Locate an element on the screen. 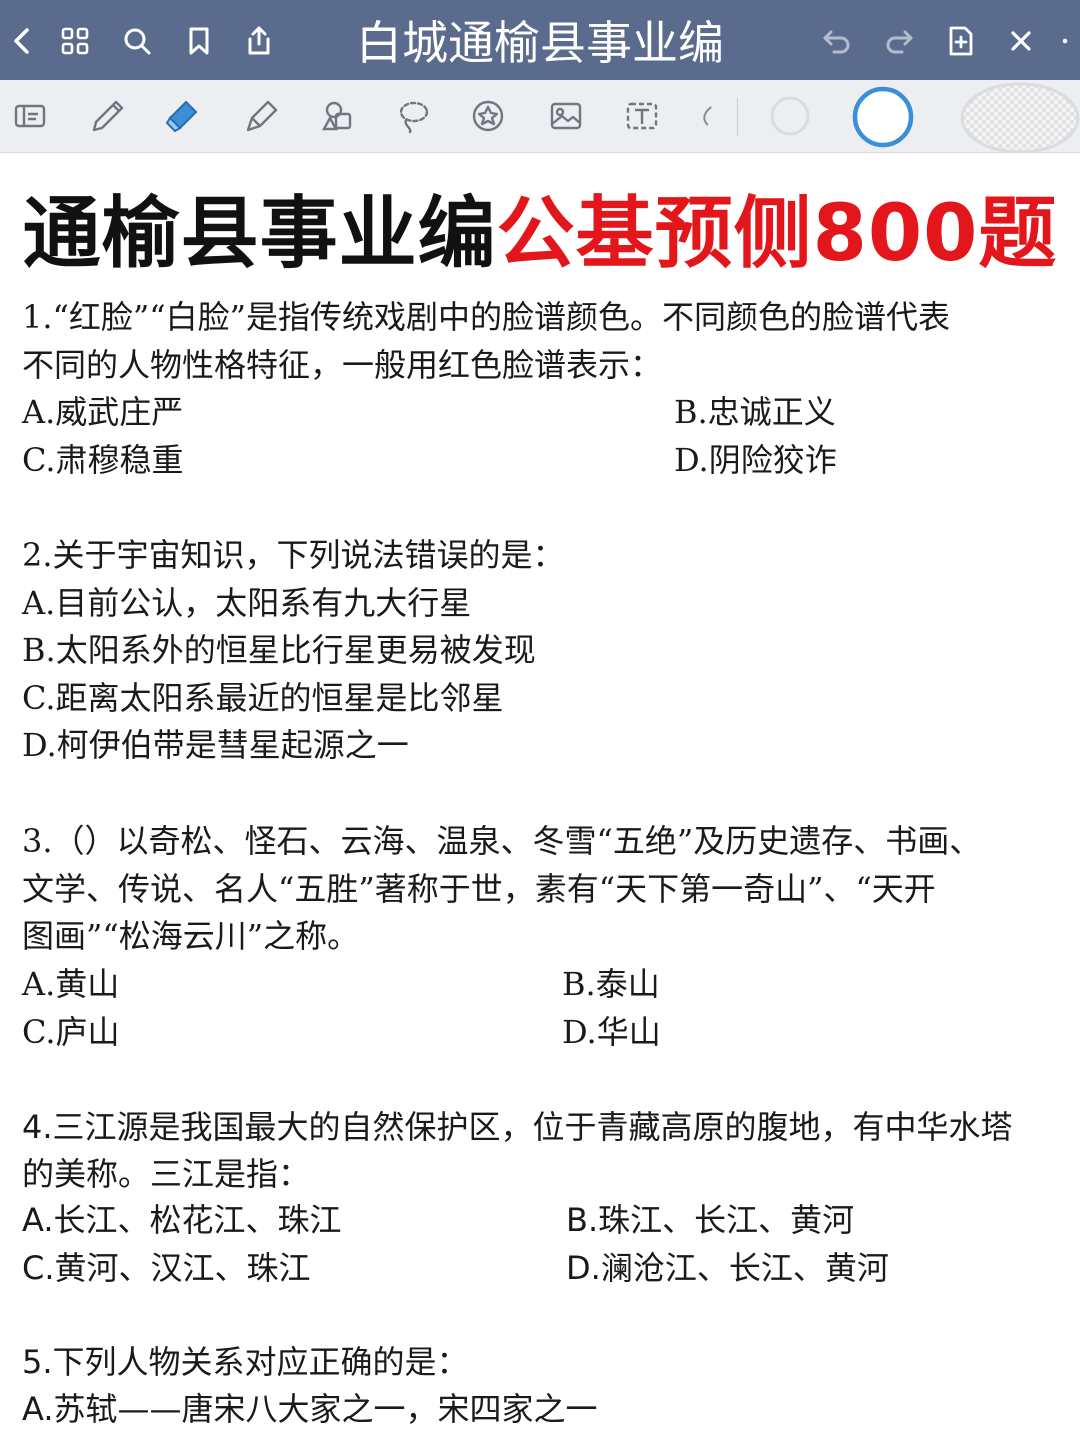  redo-icon is located at coordinates (899, 41).